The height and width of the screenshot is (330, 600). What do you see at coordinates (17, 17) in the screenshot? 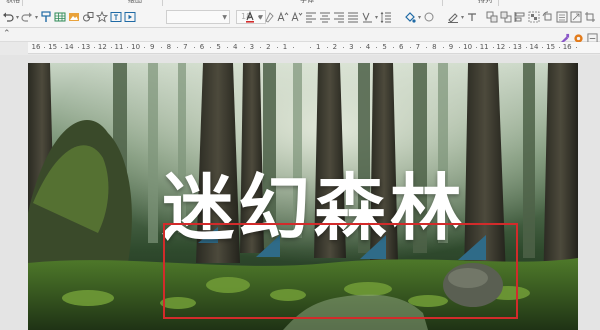
I see `undo-dropdown-icon: ▾` at bounding box center [17, 17].